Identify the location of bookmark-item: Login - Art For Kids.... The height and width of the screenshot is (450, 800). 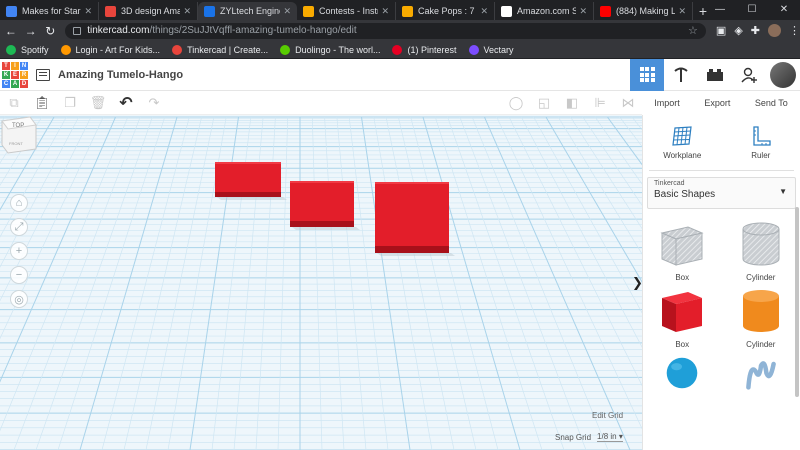
(110, 49).